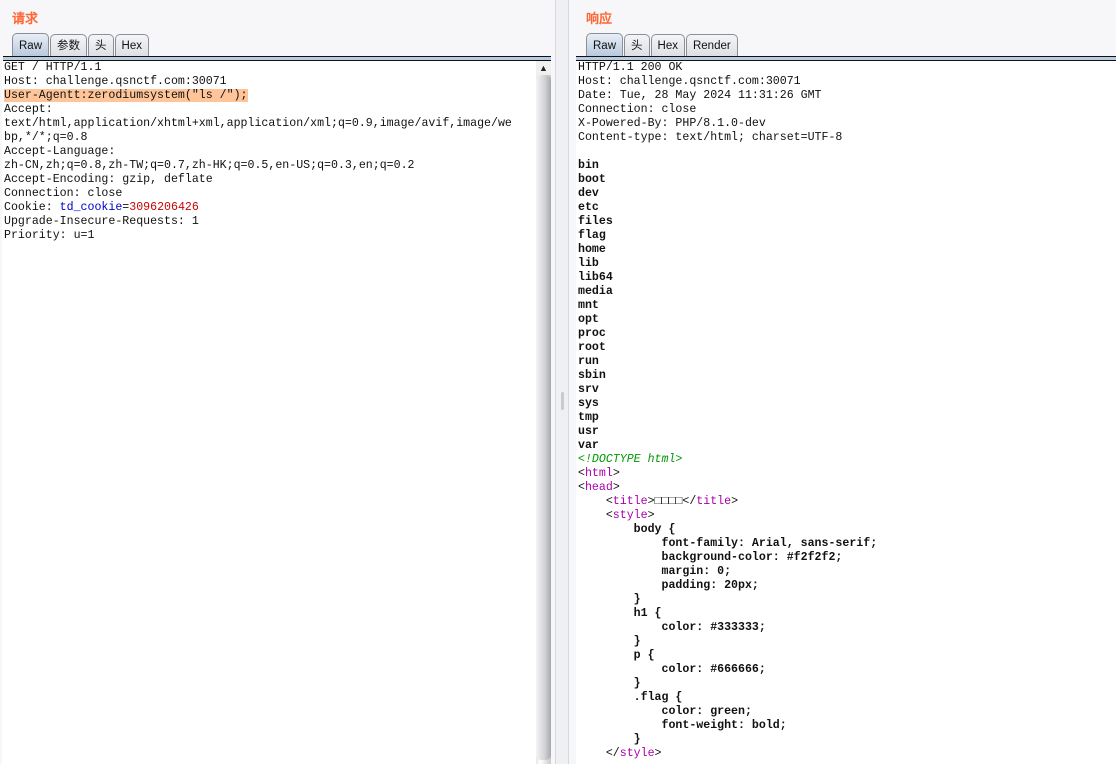 The height and width of the screenshot is (764, 1116). Describe the element at coordinates (665, 711) in the screenshot. I see `response-line-text: color: green;` at that location.